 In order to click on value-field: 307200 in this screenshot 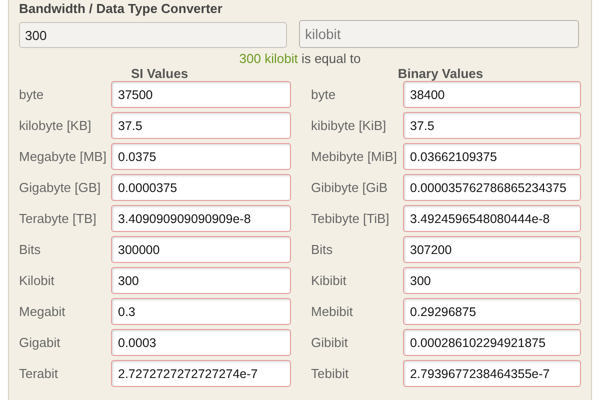, I will do `click(492, 249)`.